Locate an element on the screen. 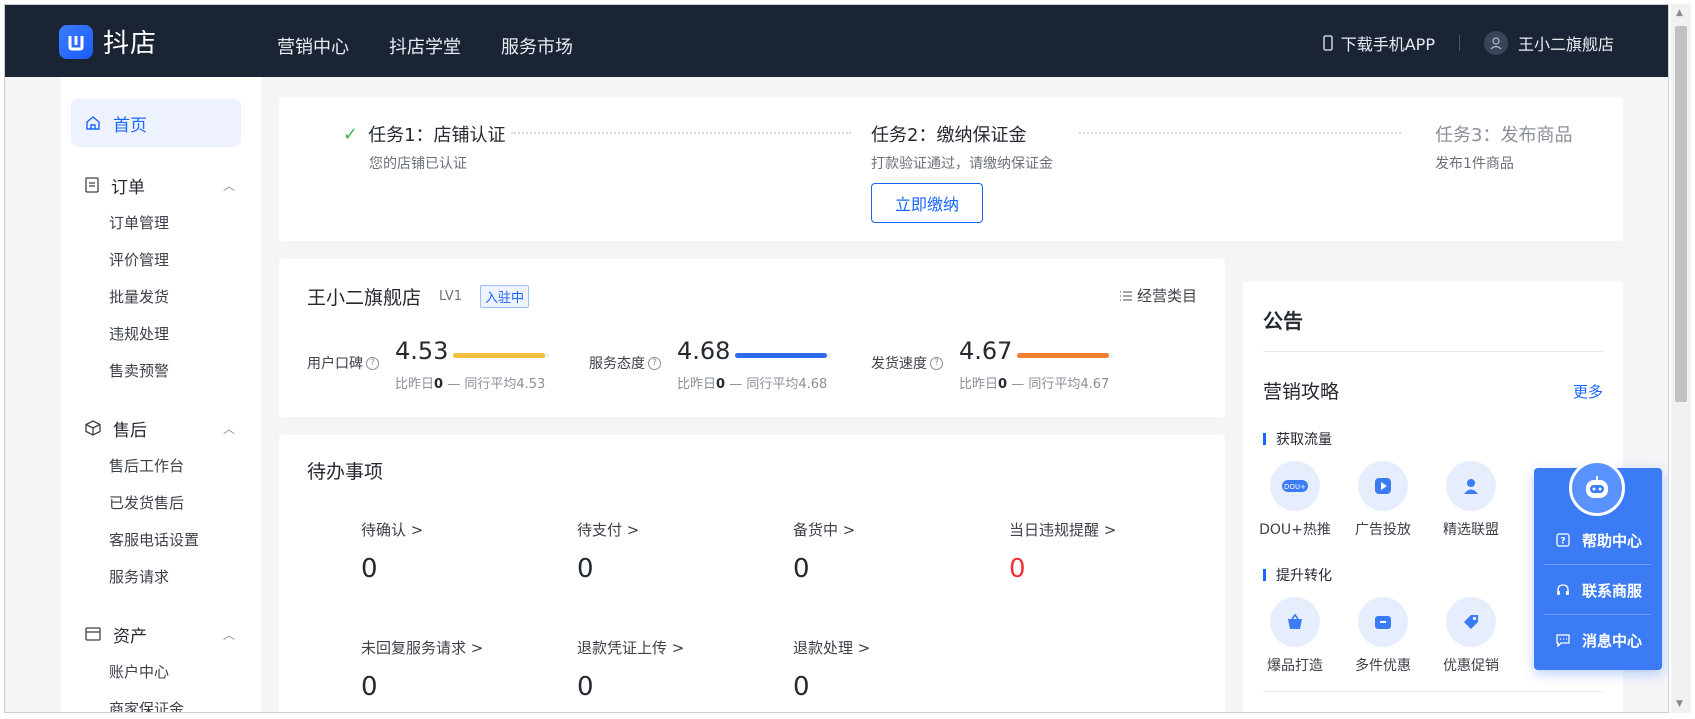 Image resolution: width=1695 pixels, height=719 pixels. metric-compare: 比昨日0 — 同行平均4.67 is located at coordinates (1034, 384).